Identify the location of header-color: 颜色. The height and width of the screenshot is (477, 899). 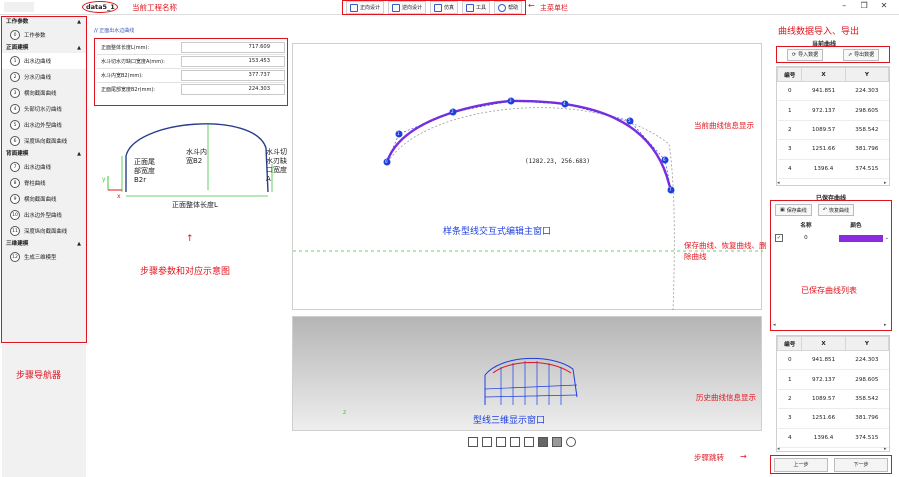
(856, 226).